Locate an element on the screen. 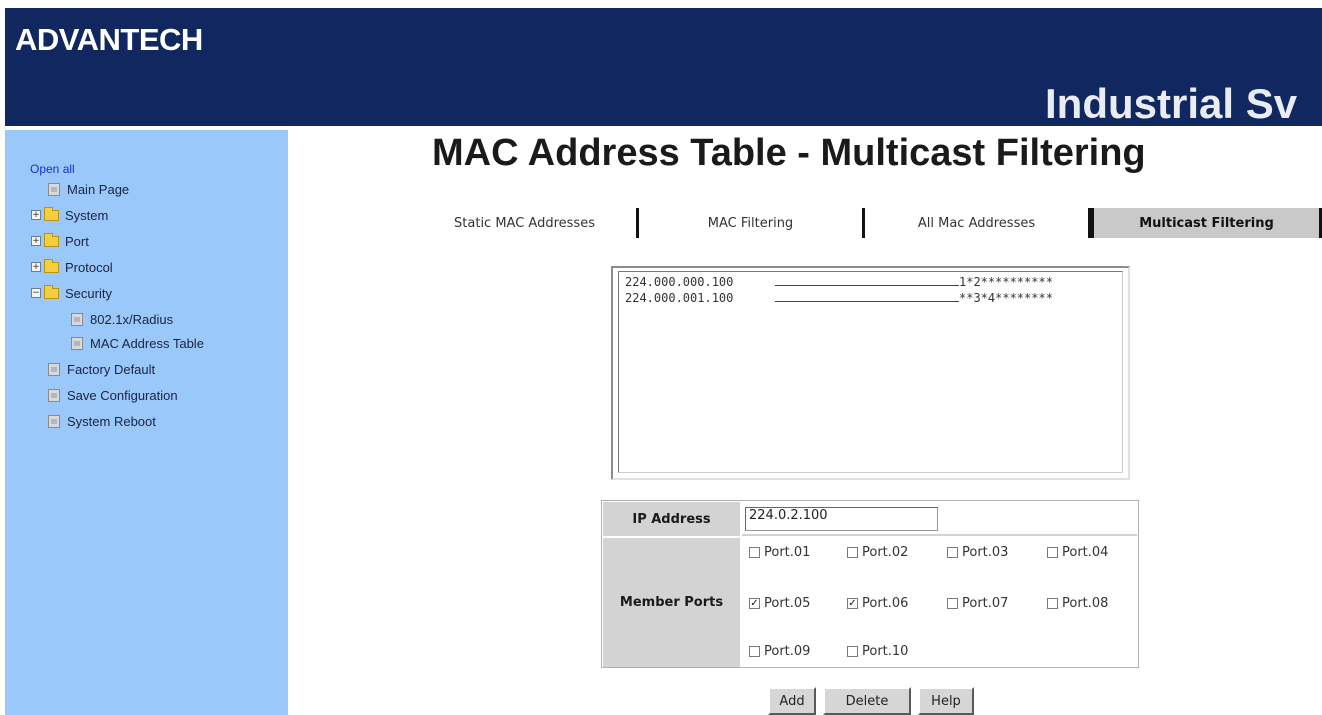 The image size is (1322, 715). port-02-checkbox: Port.02 is located at coordinates (877, 552).